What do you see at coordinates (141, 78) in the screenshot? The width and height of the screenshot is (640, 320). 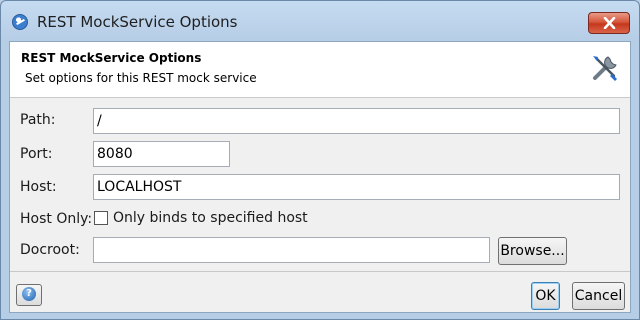 I see `header-subtitle: Set options for this REST mock service` at bounding box center [141, 78].